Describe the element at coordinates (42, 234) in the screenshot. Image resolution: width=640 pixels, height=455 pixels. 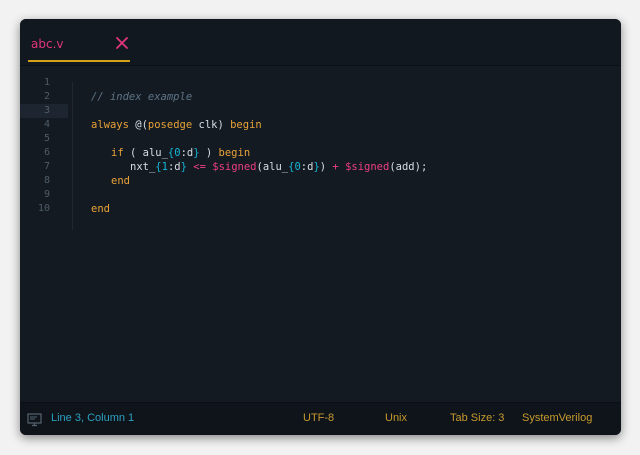
I see `line-number-gutter: 1 2 3 4 5 6 7 8 9 10` at that location.